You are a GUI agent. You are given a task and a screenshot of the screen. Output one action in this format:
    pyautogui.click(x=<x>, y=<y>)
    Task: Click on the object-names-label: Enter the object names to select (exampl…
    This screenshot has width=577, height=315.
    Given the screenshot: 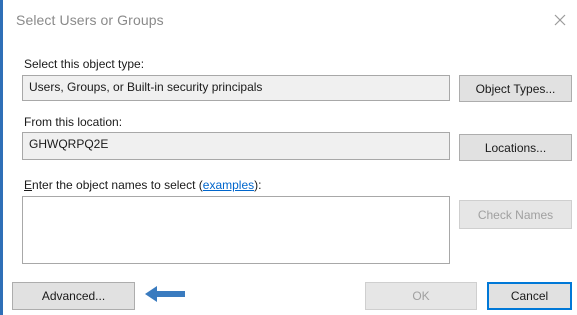 What is the action you would take?
    pyautogui.click(x=142, y=185)
    